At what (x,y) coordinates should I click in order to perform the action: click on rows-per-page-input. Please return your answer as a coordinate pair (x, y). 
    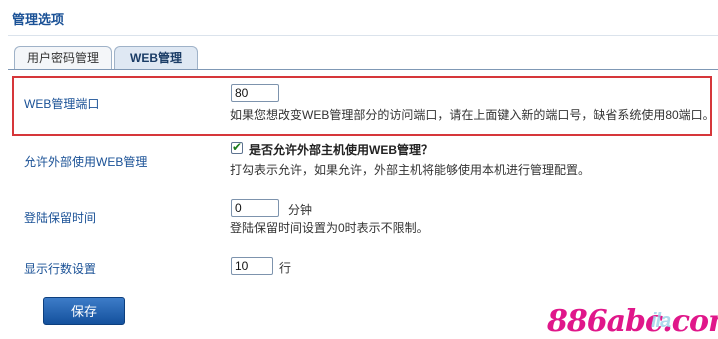
    Looking at the image, I should click on (252, 266).